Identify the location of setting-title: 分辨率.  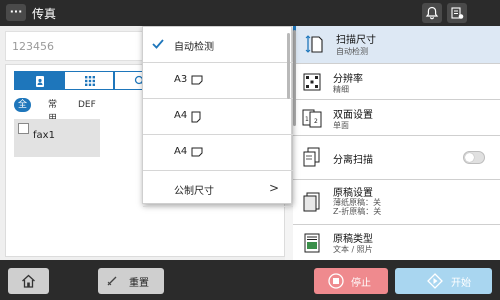
(348, 79).